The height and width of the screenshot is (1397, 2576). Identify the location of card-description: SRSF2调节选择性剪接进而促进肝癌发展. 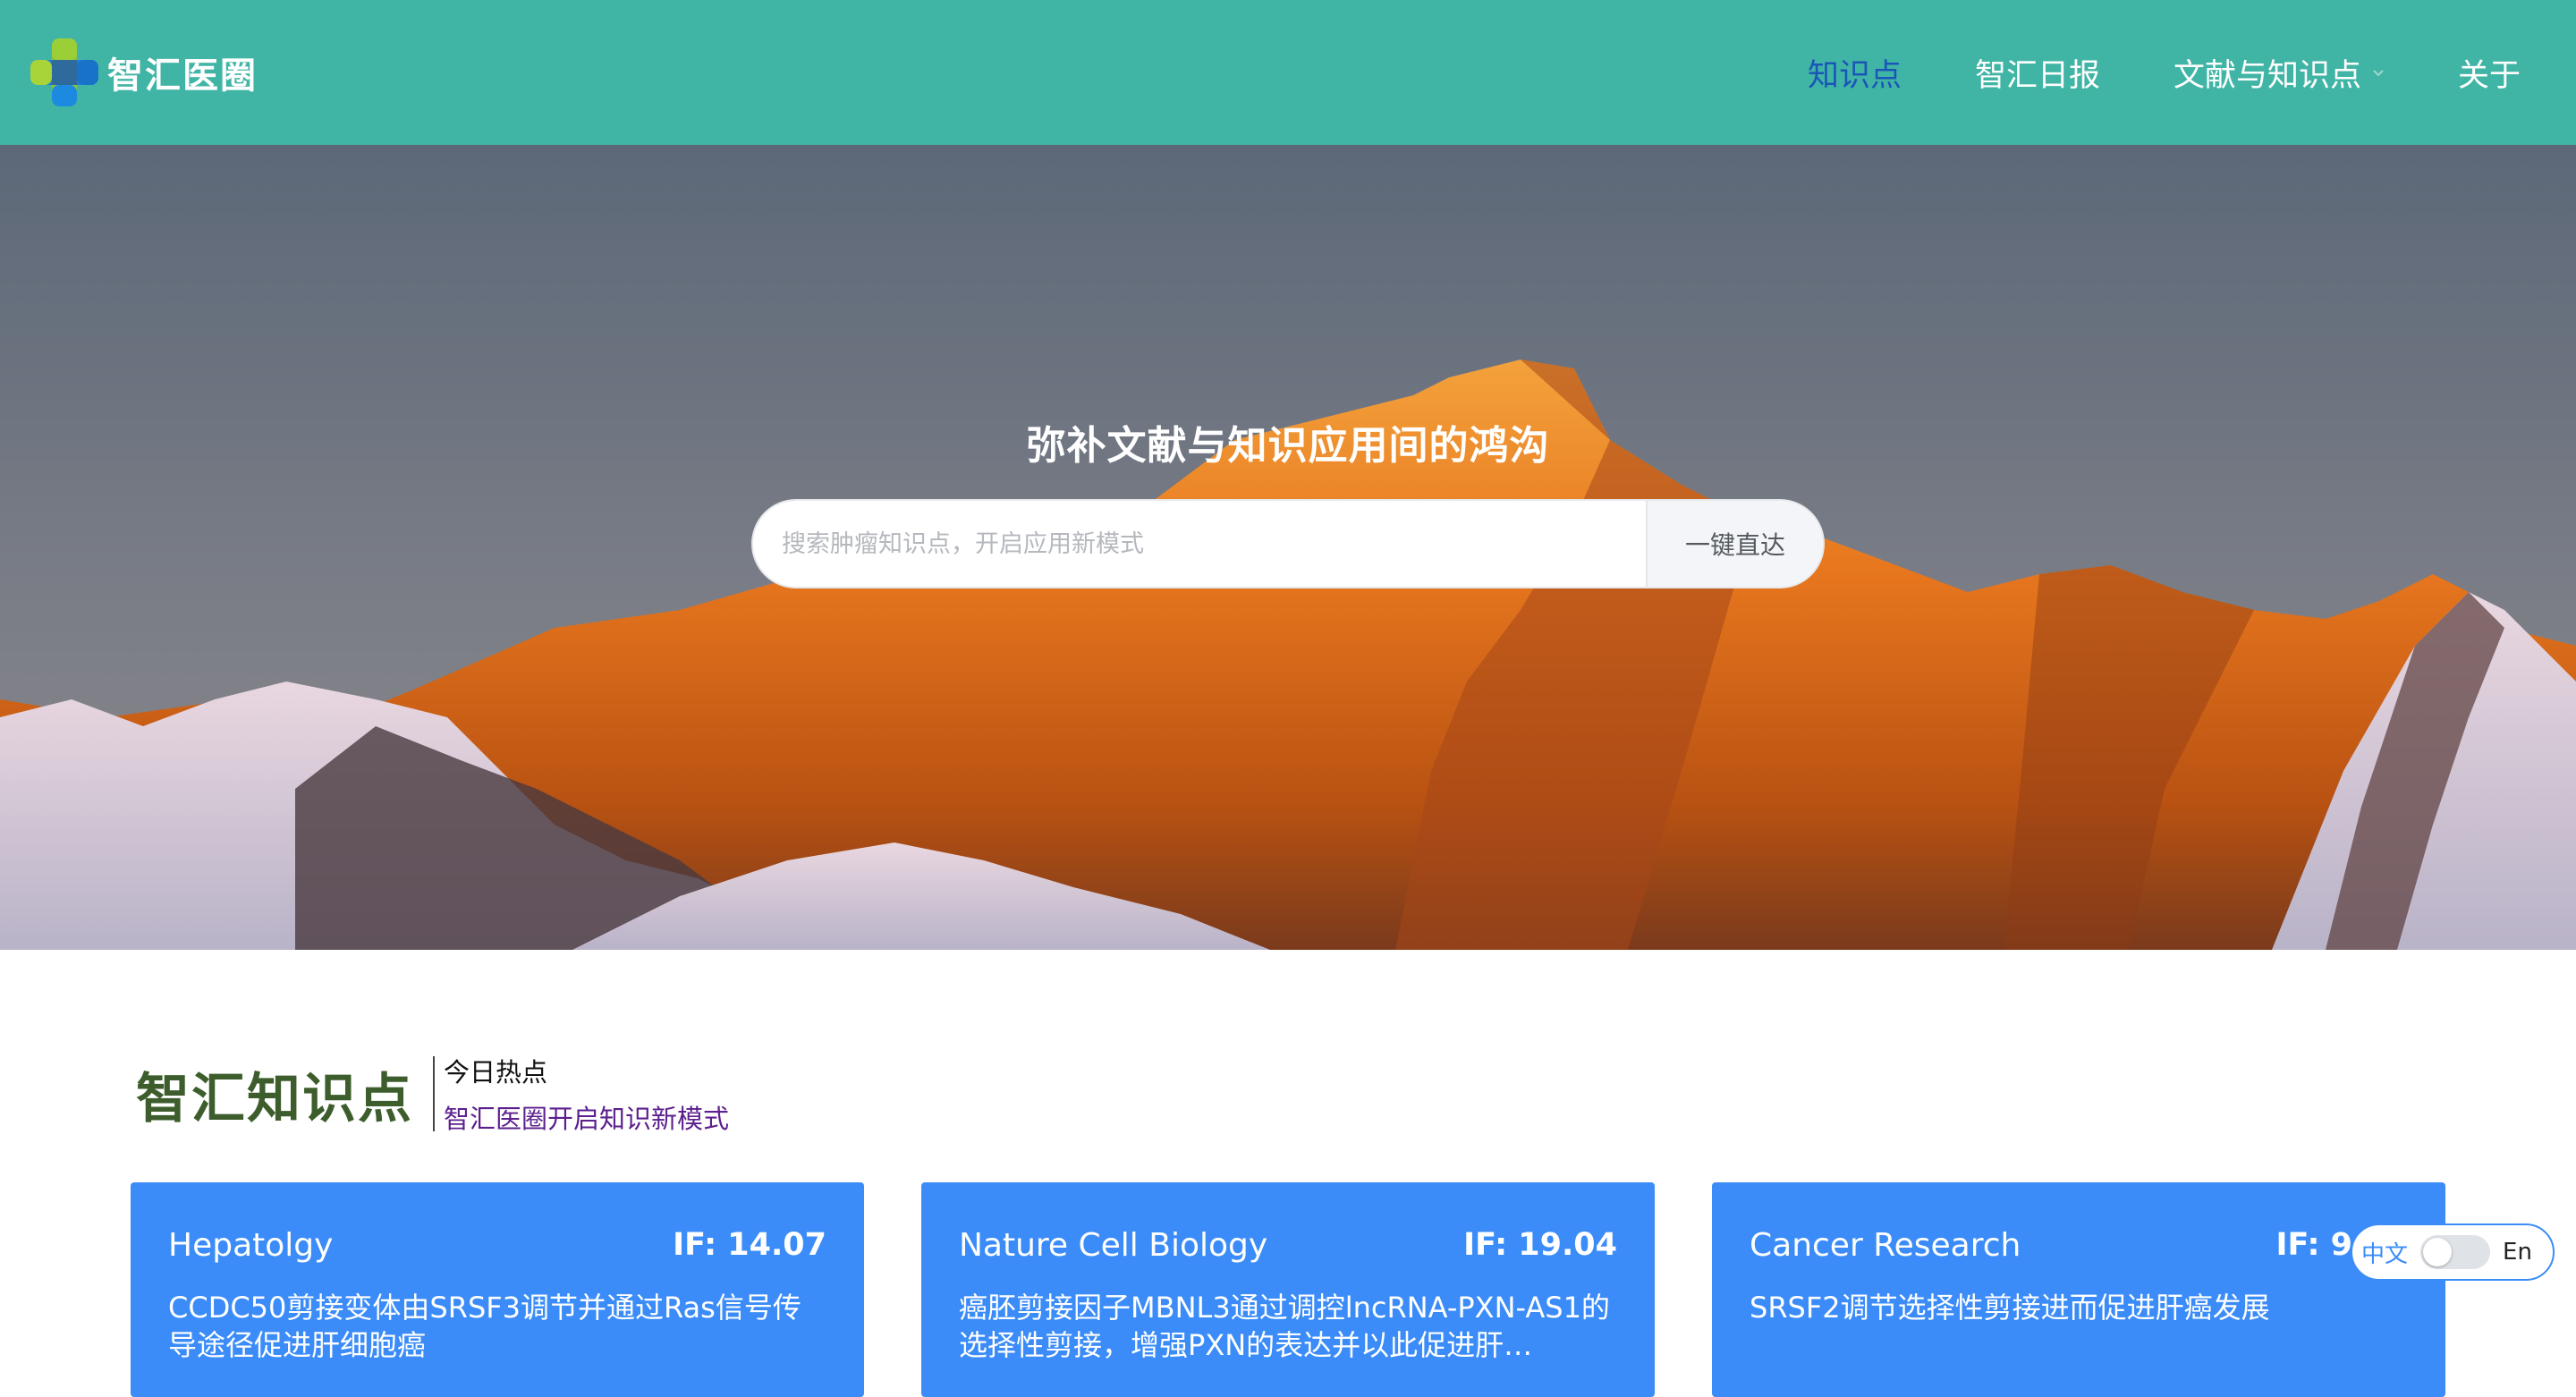
(2010, 1308).